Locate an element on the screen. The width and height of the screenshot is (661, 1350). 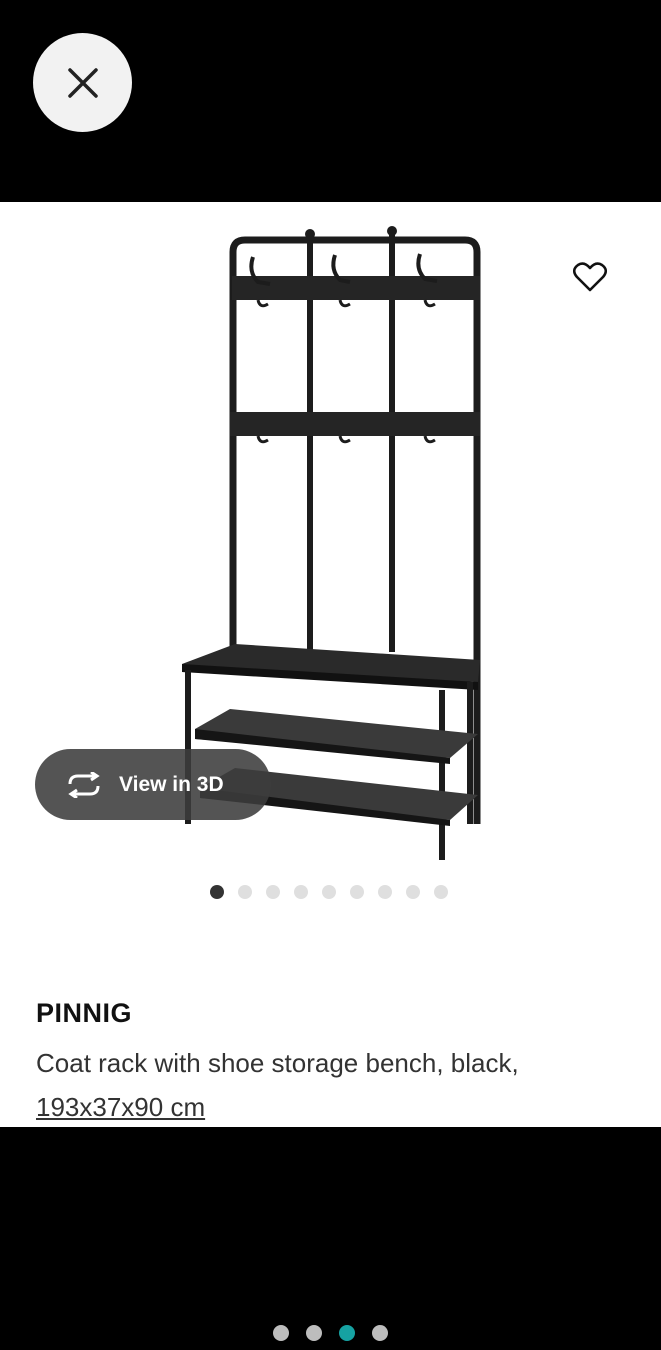
rotate-3d-icon is located at coordinates (85, 785).